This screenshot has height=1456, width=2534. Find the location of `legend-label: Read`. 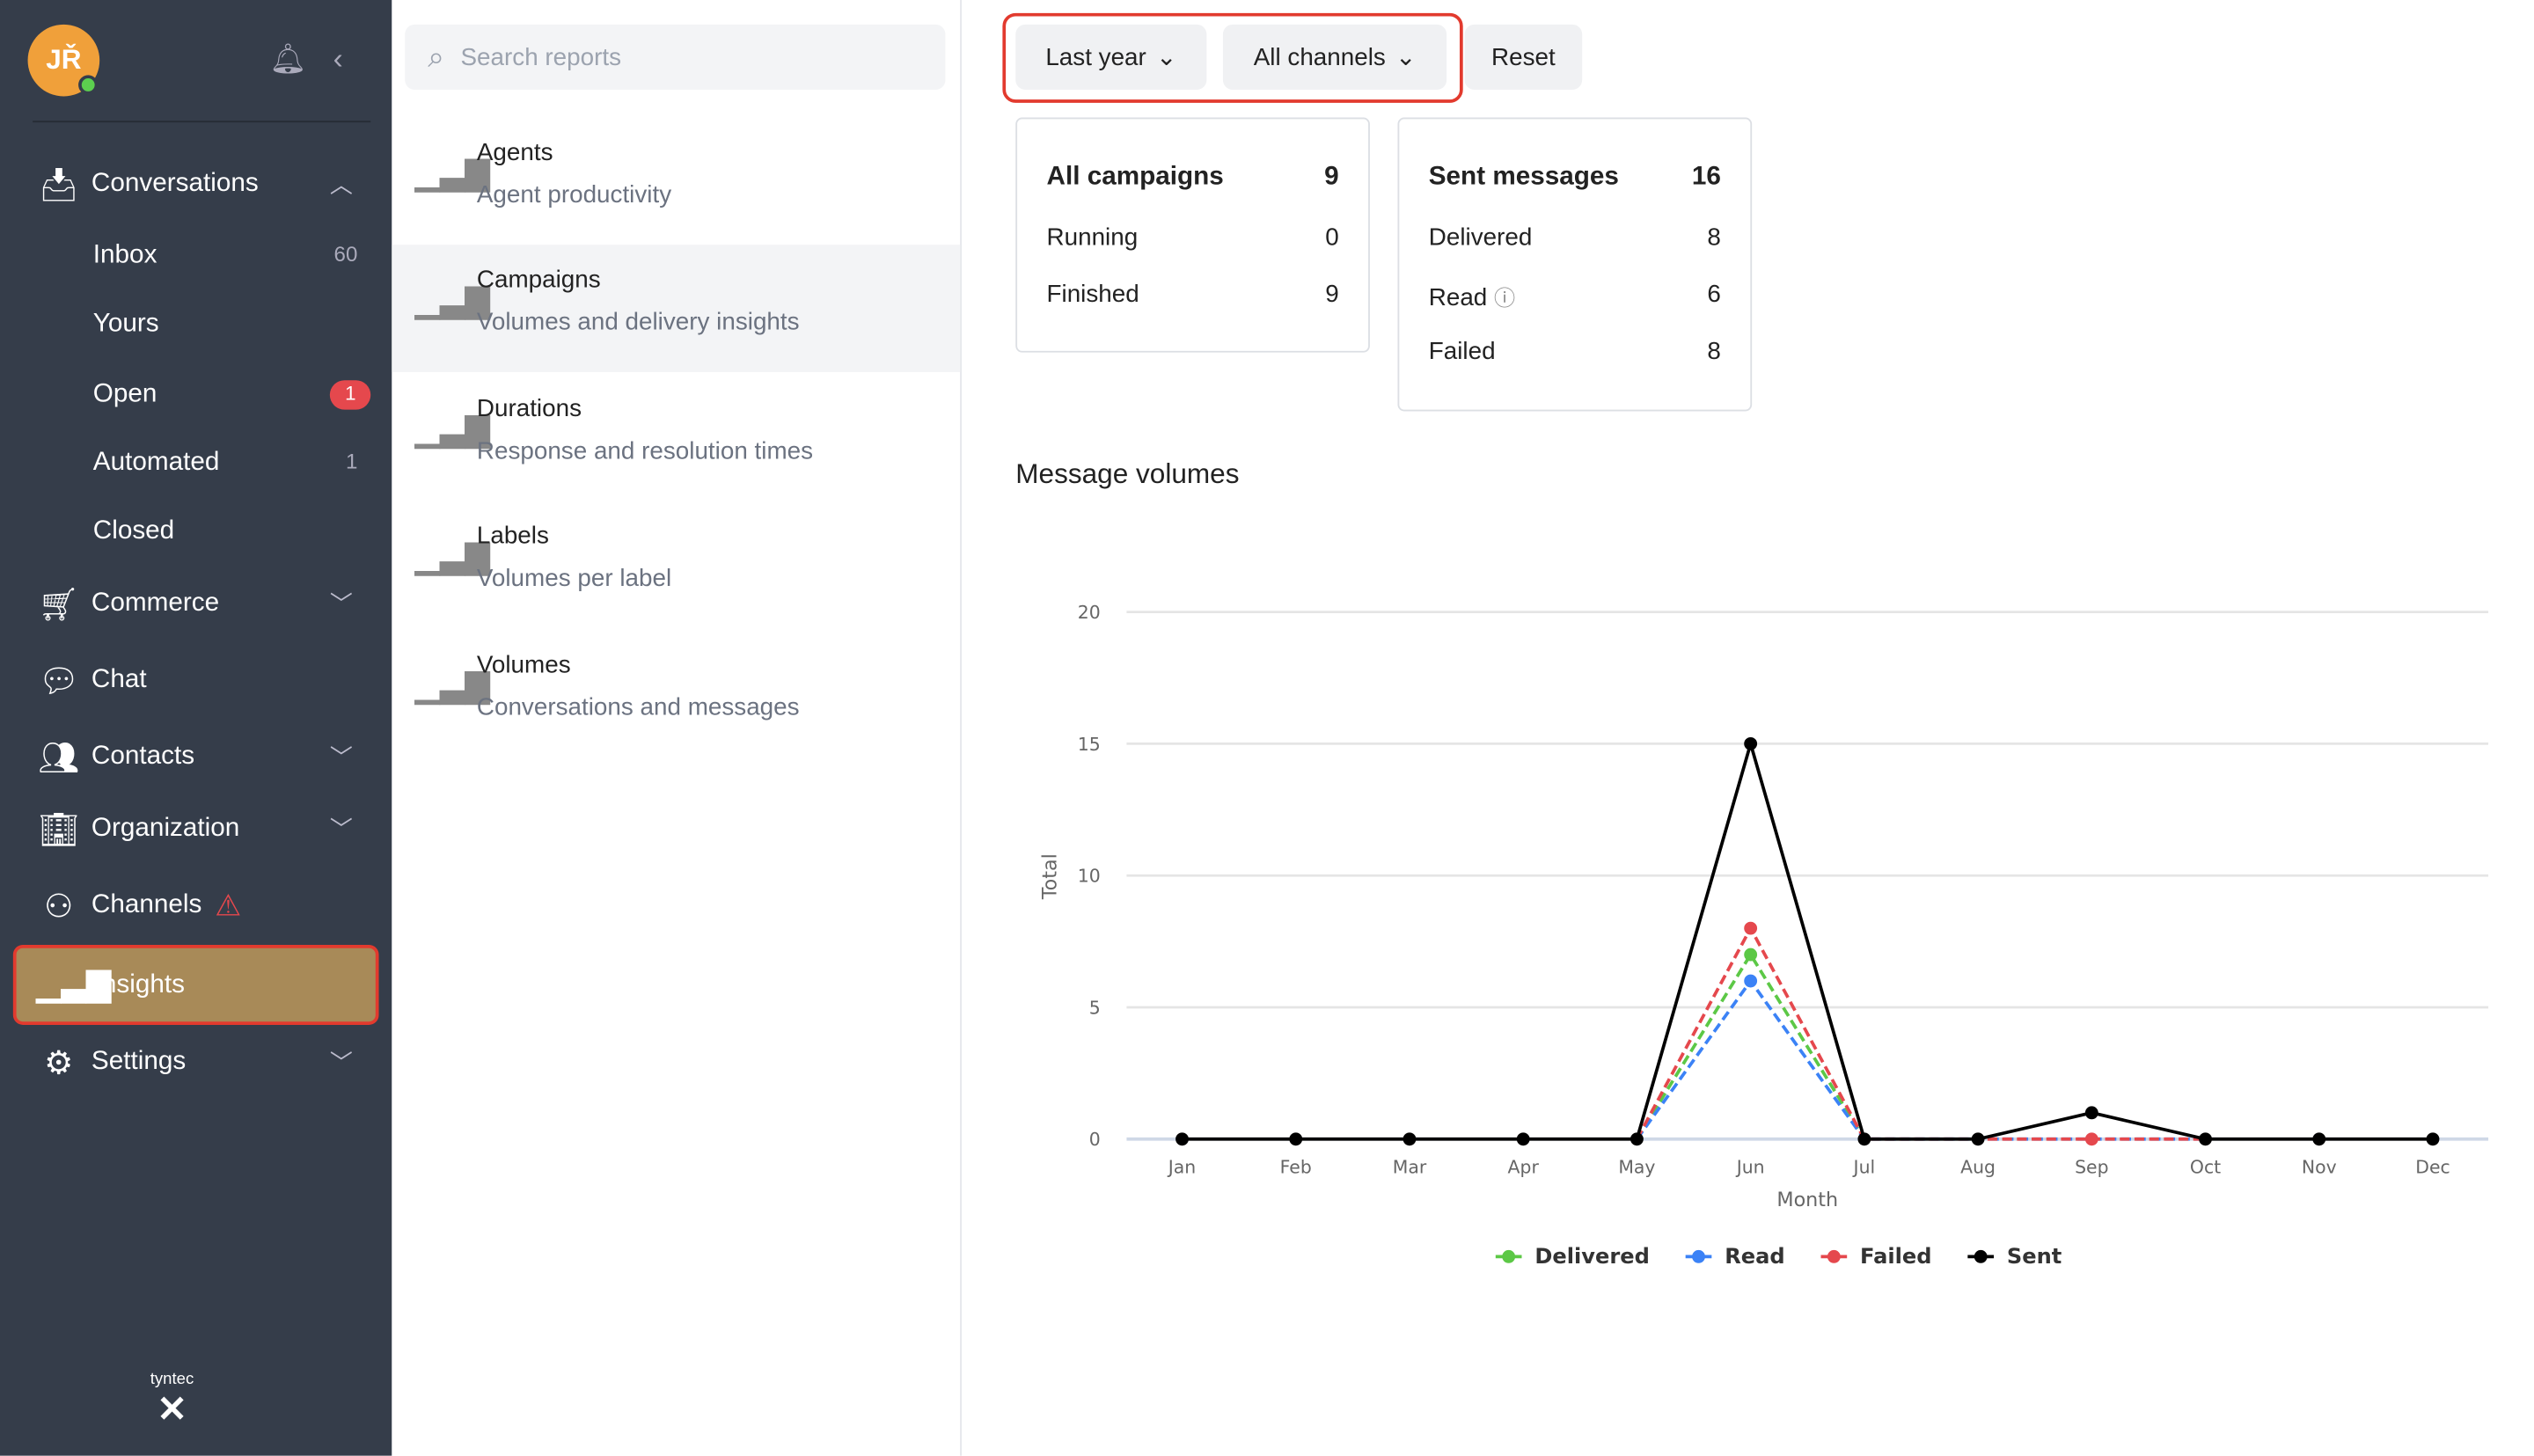

legend-label: Read is located at coordinates (1754, 1256).